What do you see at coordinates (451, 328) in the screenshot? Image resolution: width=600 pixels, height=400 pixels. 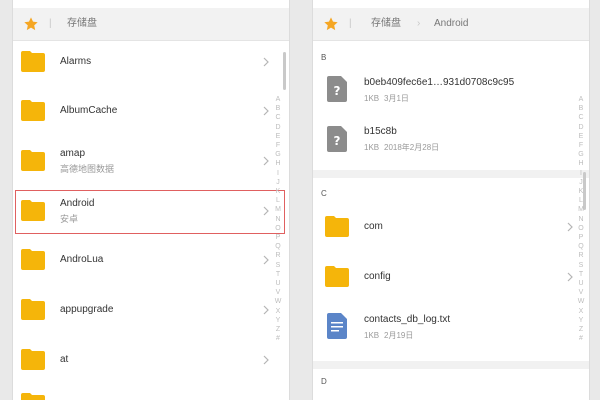 I see `file-row: contacts_db_log.txt 1KB 2月19日` at bounding box center [451, 328].